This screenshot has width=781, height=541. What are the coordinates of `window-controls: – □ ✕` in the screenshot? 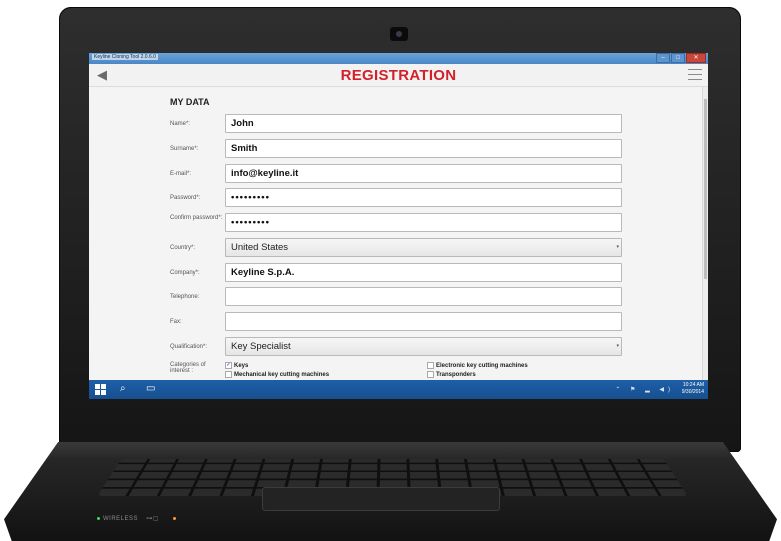 It's located at (681, 58).